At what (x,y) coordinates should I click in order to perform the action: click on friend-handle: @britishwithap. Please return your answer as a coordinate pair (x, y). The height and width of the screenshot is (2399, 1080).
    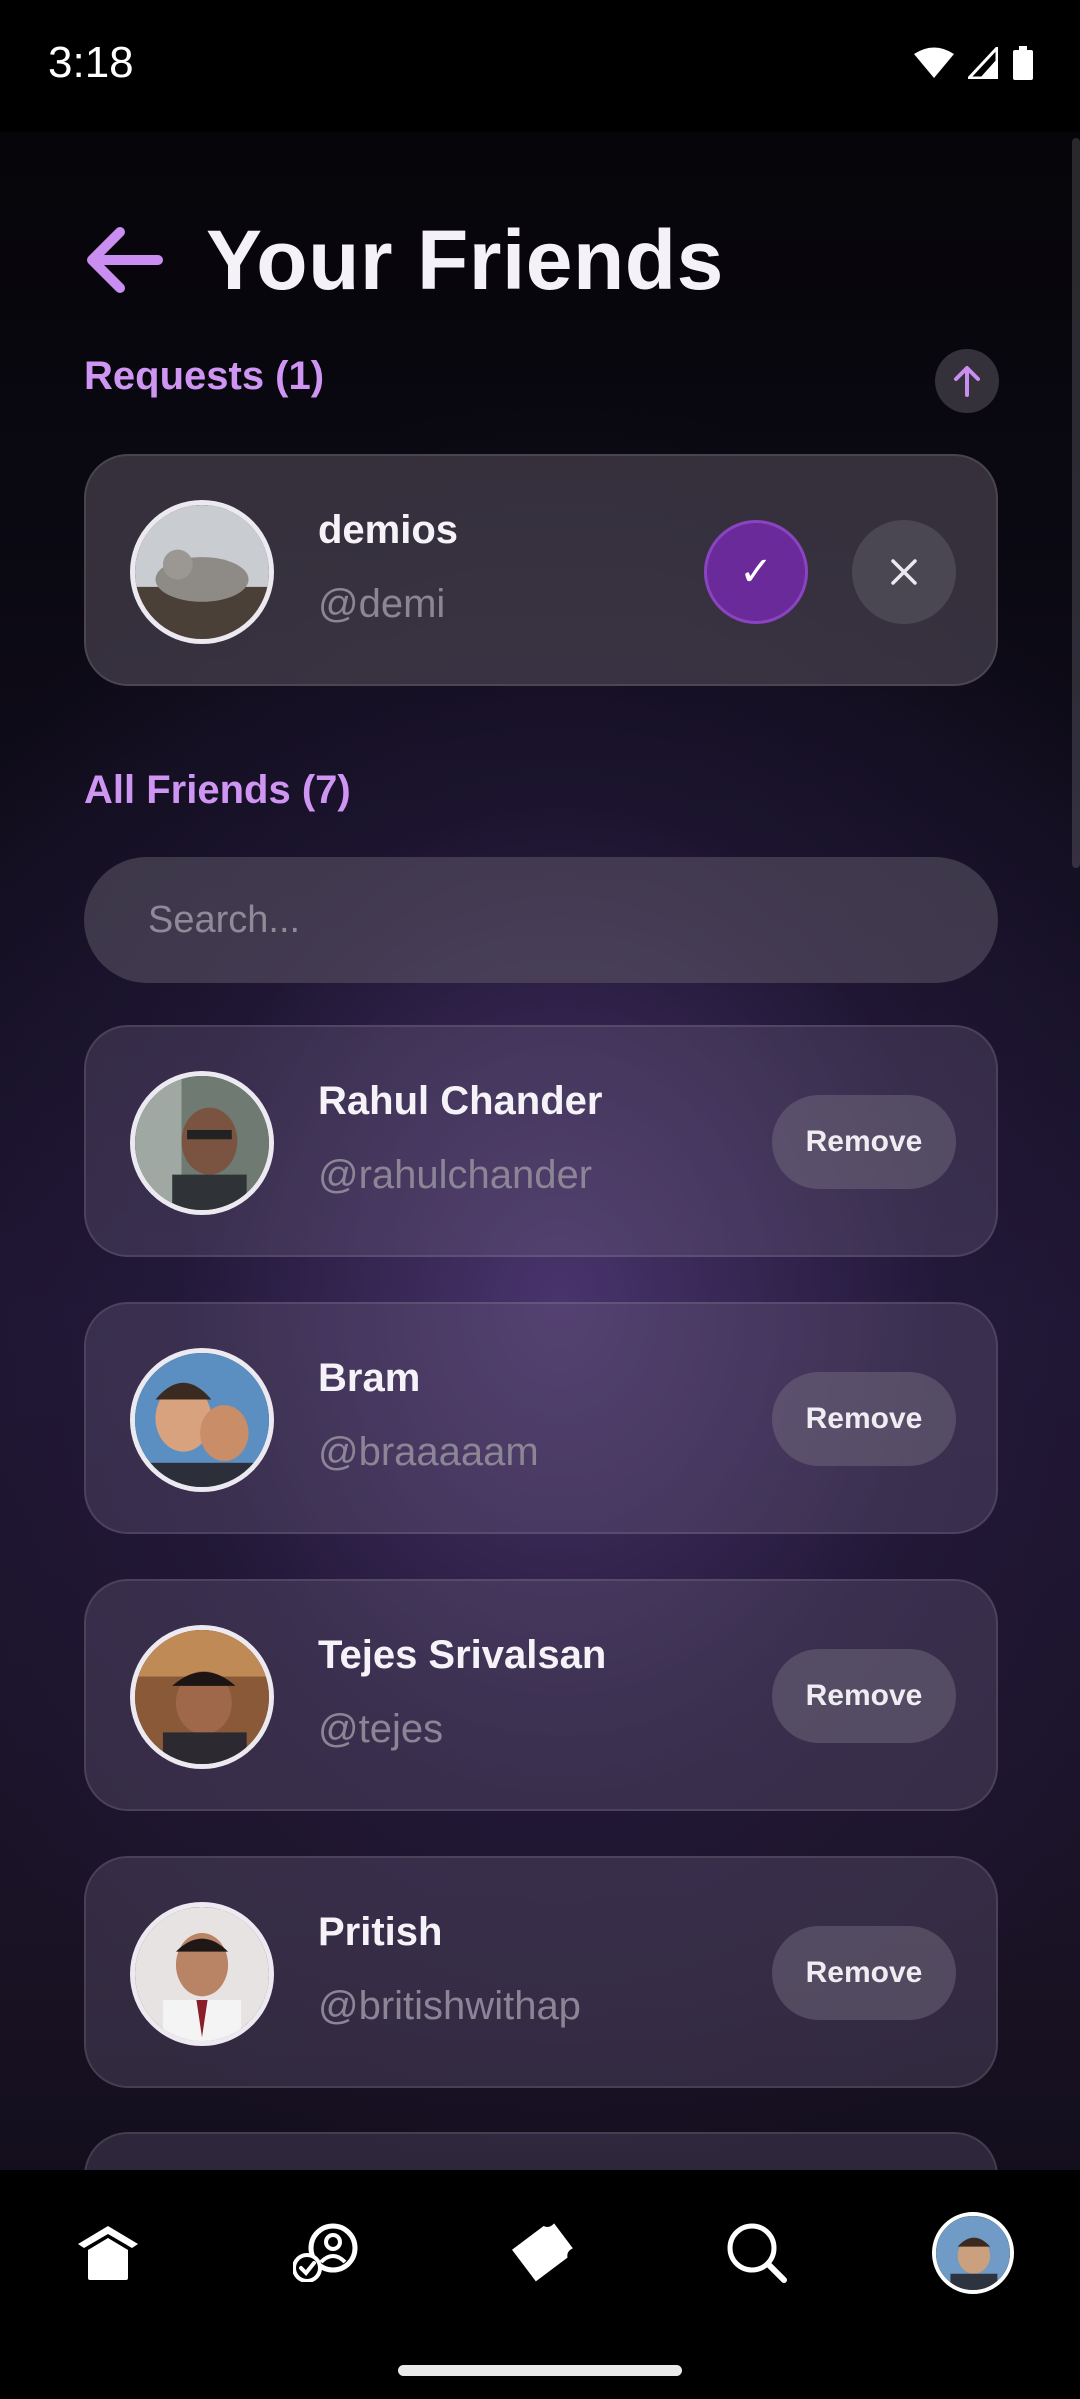
    Looking at the image, I should click on (449, 2006).